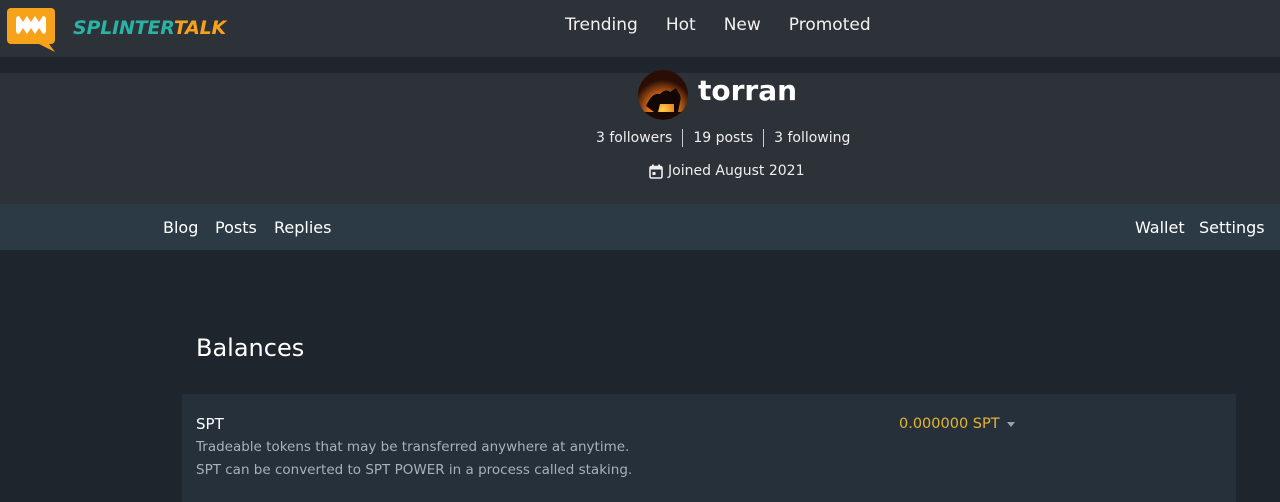 This screenshot has width=1280, height=502. I want to click on top-header: SPLINTERTALK Trending Hot New Promoted, so click(640, 28).